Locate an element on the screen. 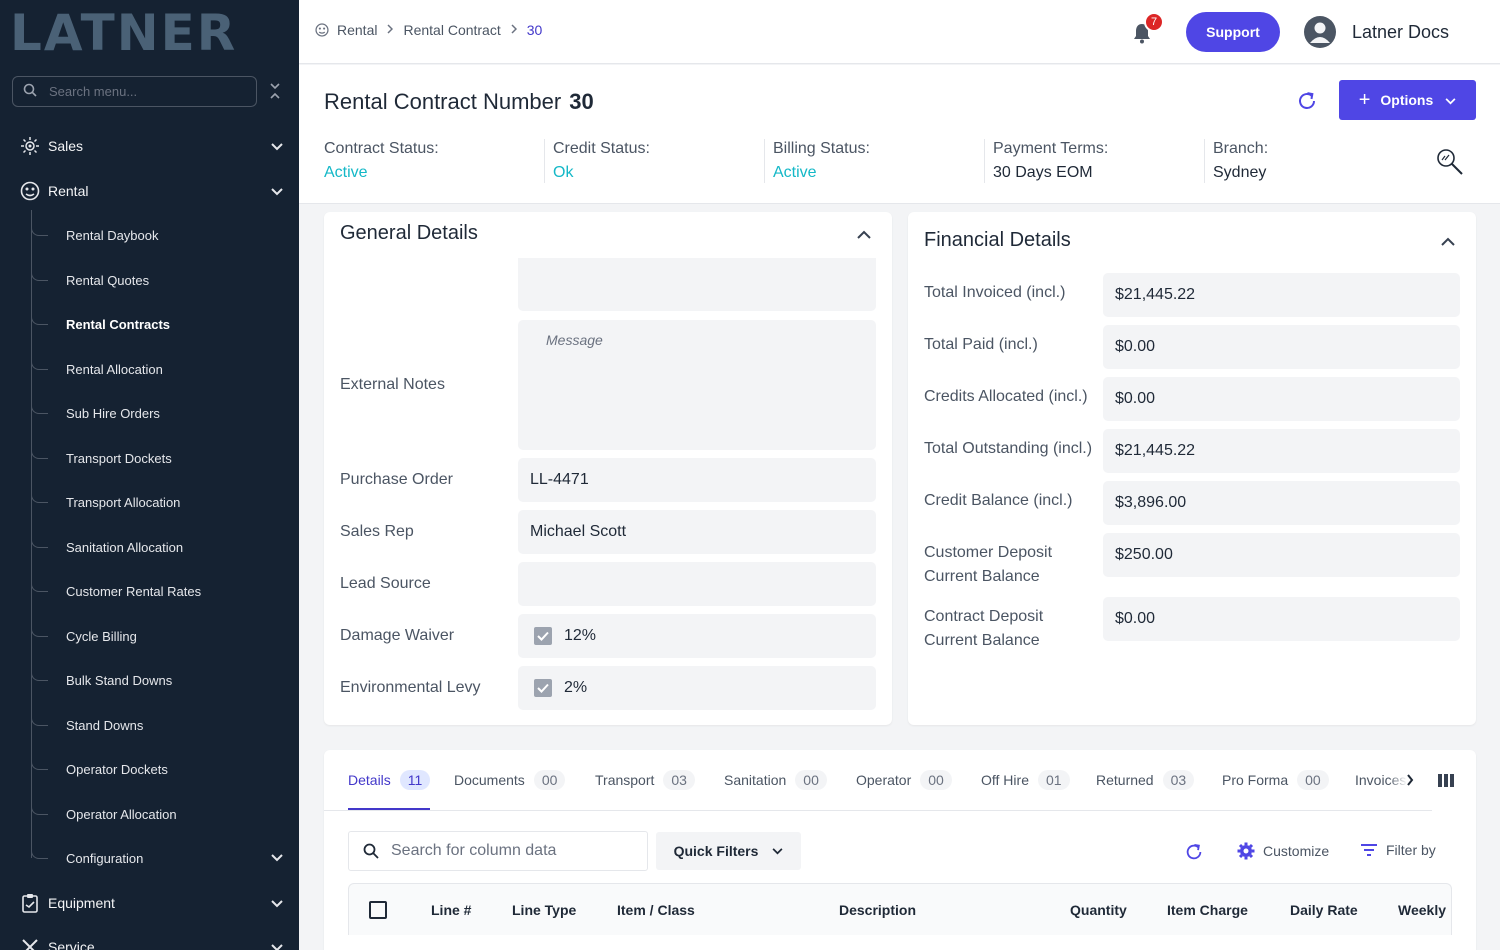 This screenshot has width=1500, height=950. user-name: Latner Docs is located at coordinates (1400, 32).